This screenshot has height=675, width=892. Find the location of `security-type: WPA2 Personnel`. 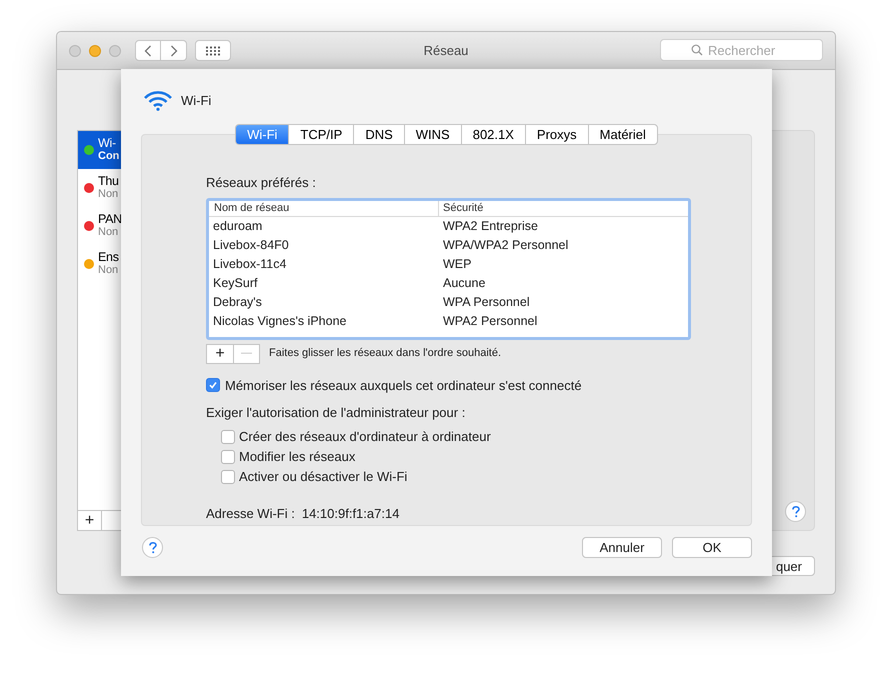

security-type: WPA2 Personnel is located at coordinates (490, 321).